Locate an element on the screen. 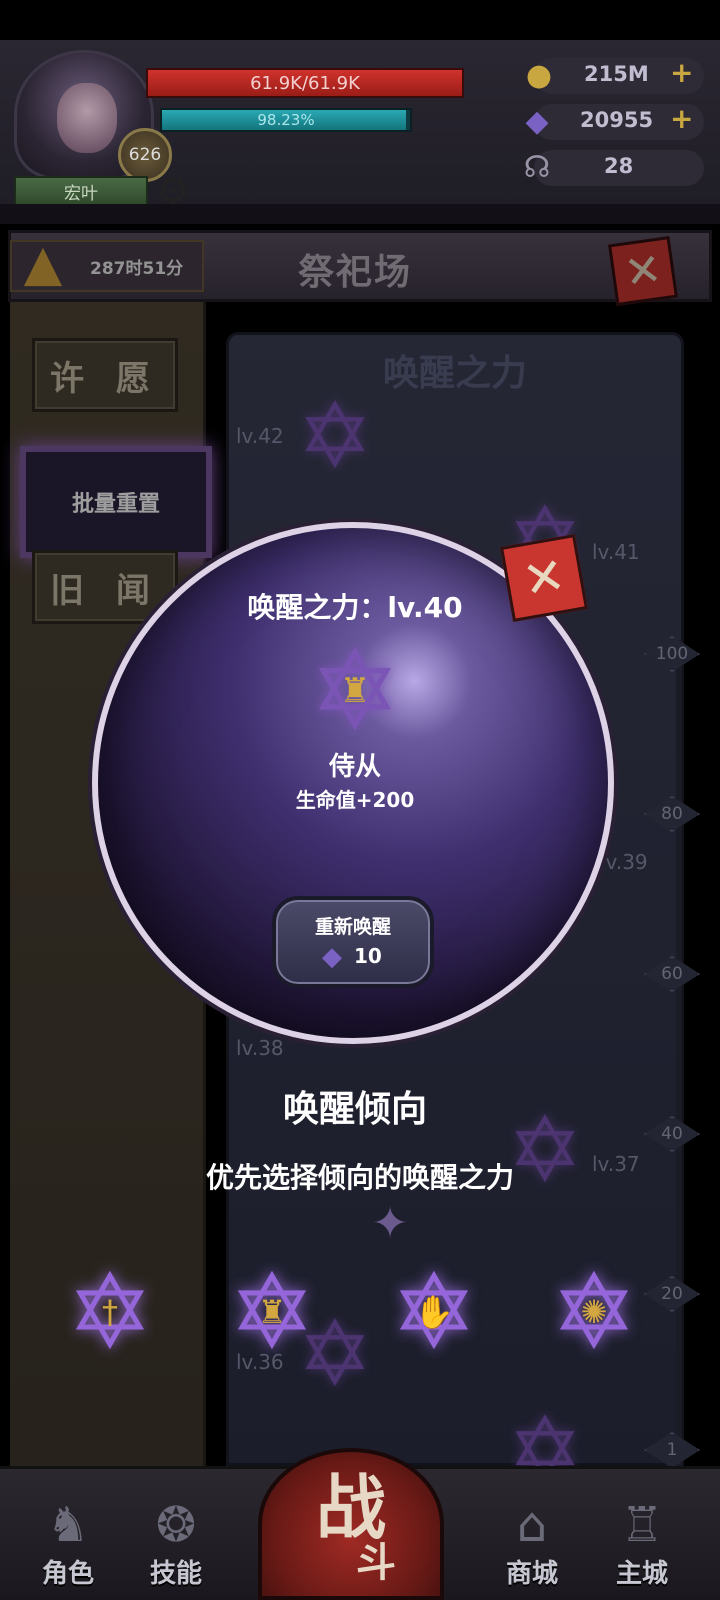  hp-text: 61.9K/61.9K is located at coordinates (305, 83).